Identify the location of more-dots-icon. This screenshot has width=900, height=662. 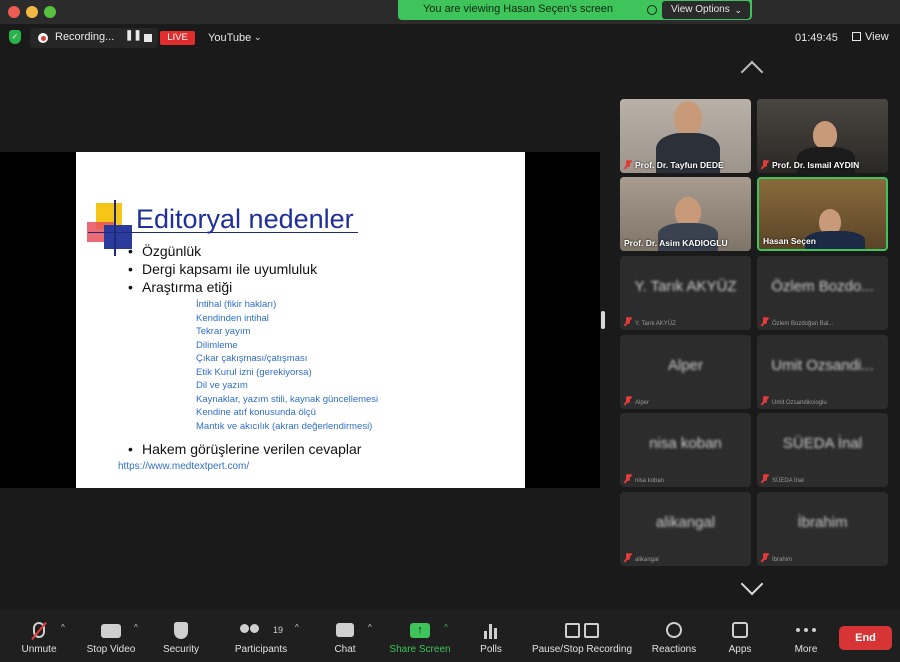
(806, 630).